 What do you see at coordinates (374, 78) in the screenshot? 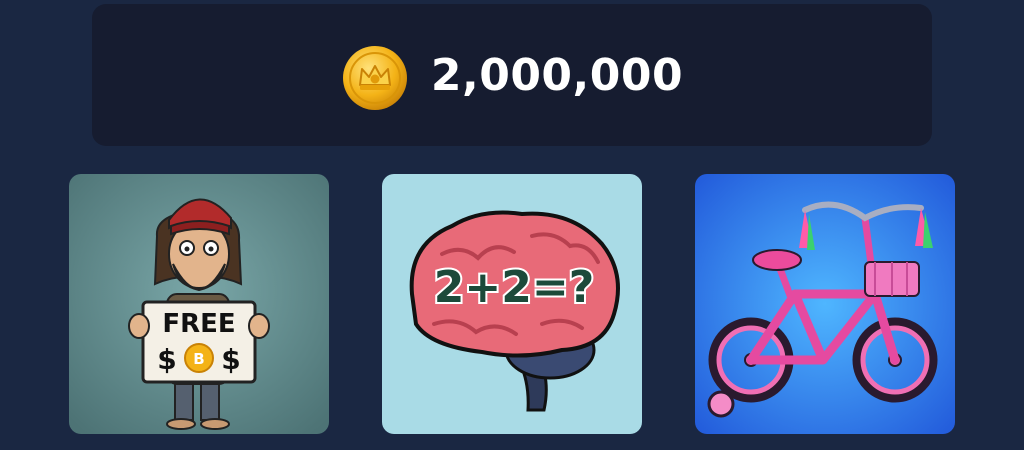
I see `crown-coin-icon` at bounding box center [374, 78].